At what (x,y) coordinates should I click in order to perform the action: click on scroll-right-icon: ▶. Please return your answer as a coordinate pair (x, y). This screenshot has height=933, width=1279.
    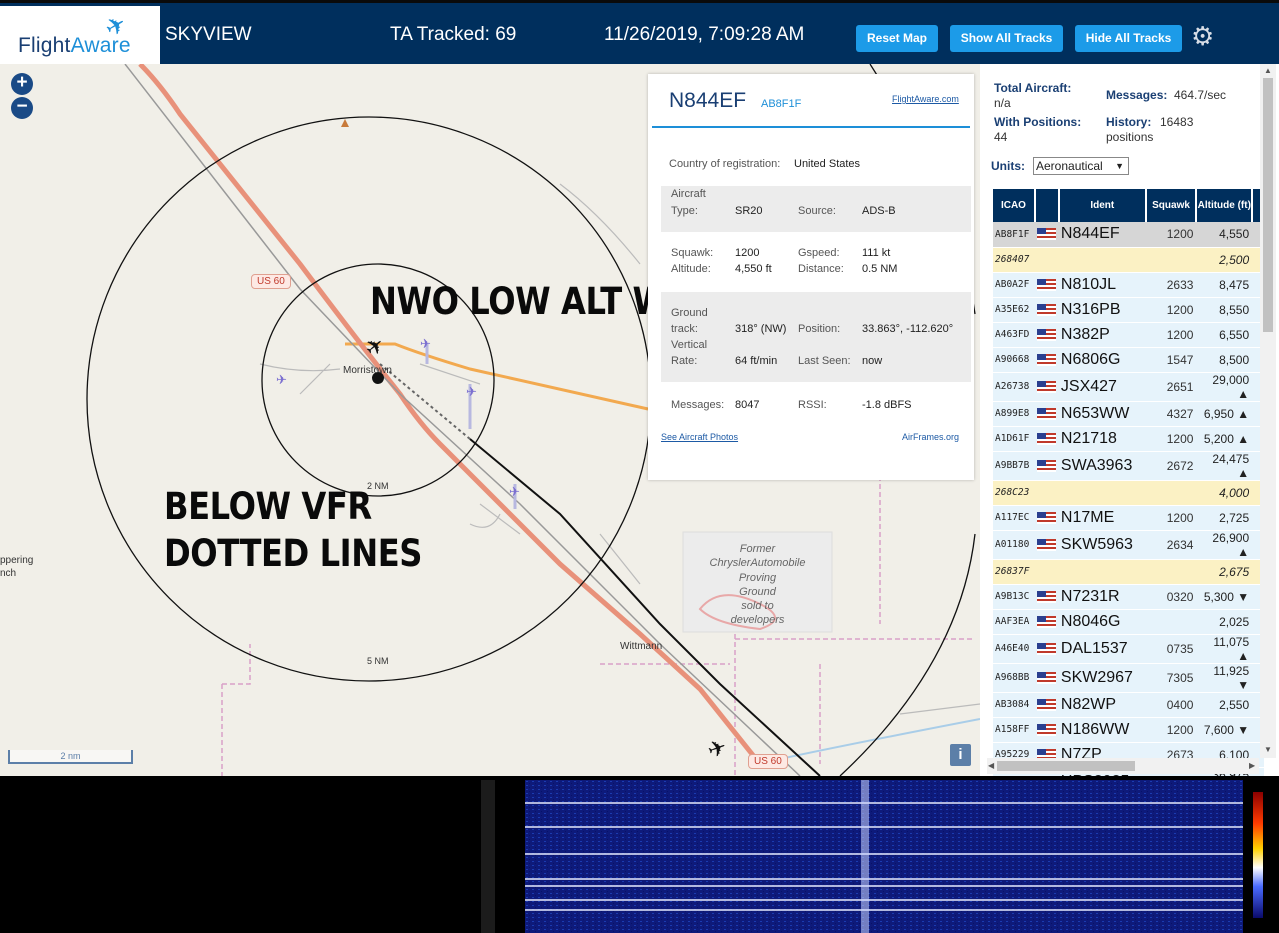
    Looking at the image, I should click on (1252, 765).